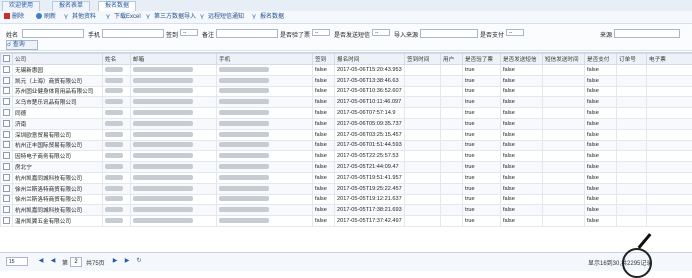 The width and height of the screenshot is (692, 278). What do you see at coordinates (265, 59) in the screenshot?
I see `column-header: 手机` at bounding box center [265, 59].